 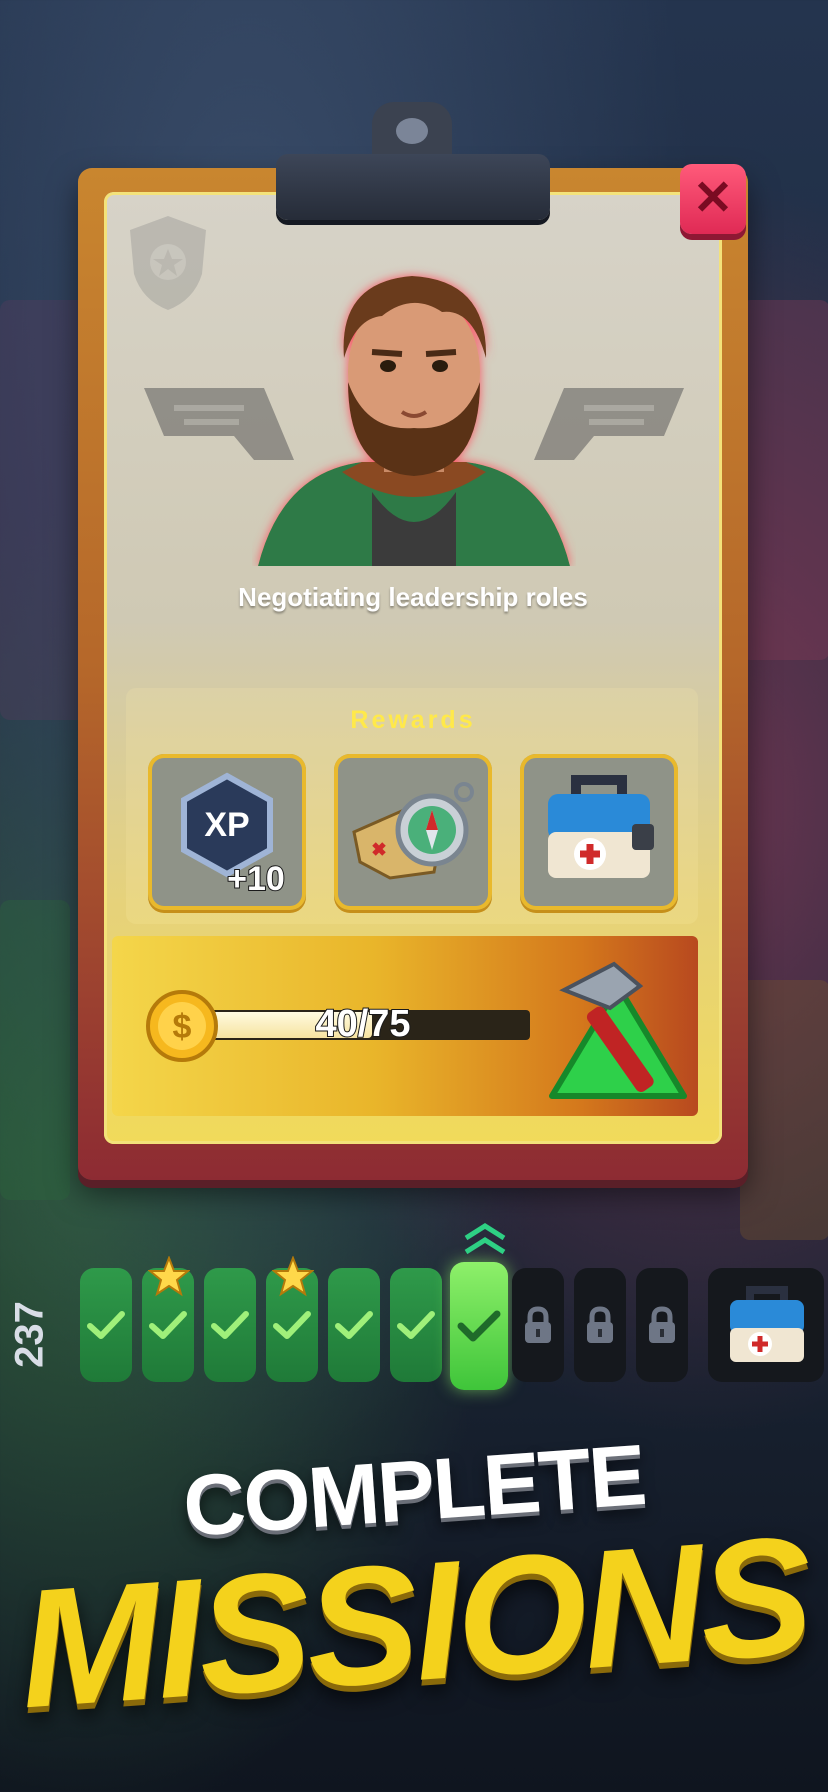 What do you see at coordinates (414, 421) in the screenshot?
I see `character-portrait` at bounding box center [414, 421].